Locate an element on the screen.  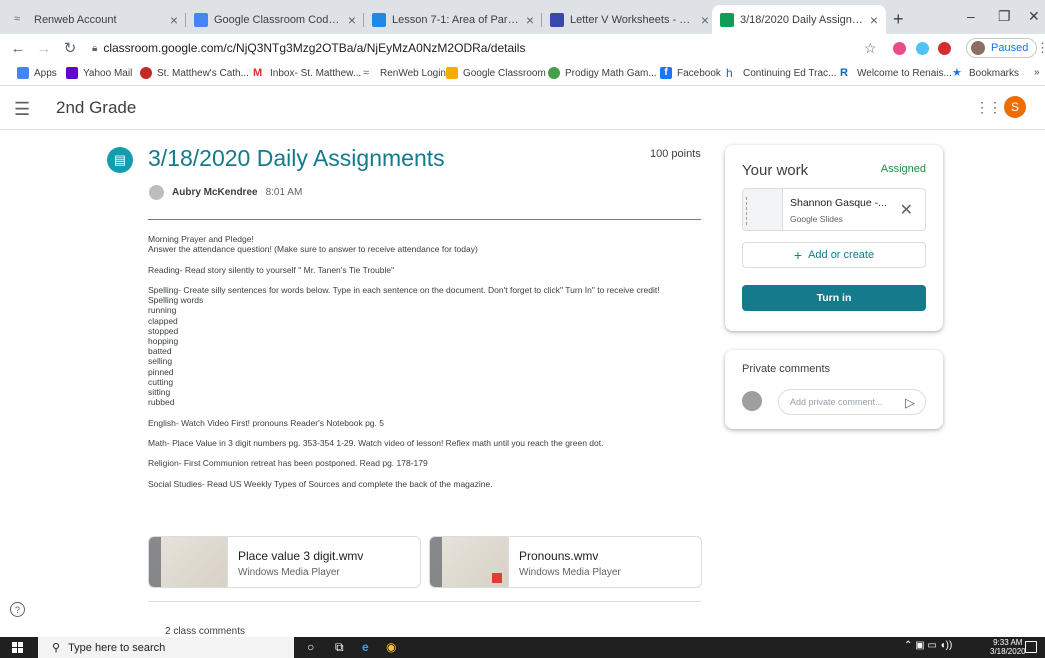
bookmark-facebook: f Facebook is located at coordinates (690, 73).